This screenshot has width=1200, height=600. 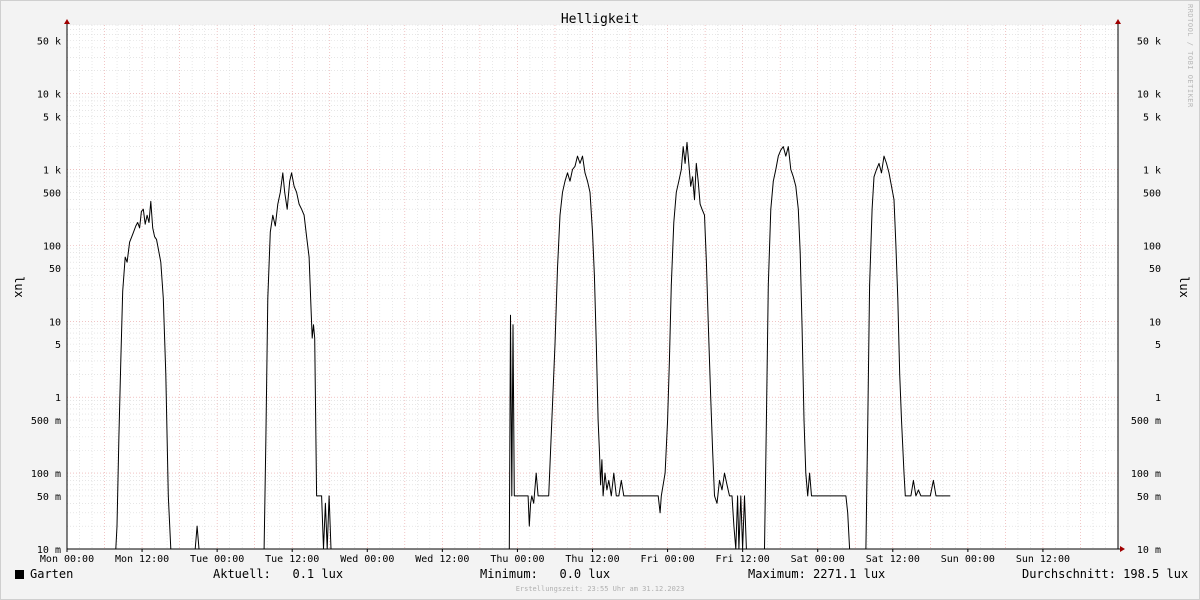 I want to click on current-label: Aktuell:, so click(x=242, y=574).